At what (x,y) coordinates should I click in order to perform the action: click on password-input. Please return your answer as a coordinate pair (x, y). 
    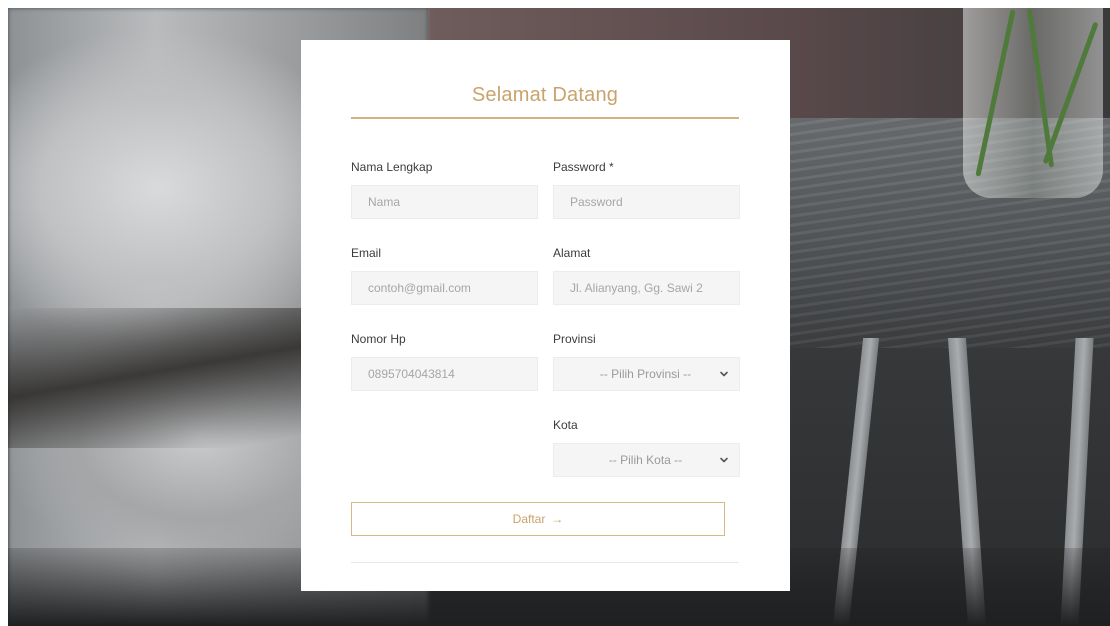
    Looking at the image, I should click on (646, 202).